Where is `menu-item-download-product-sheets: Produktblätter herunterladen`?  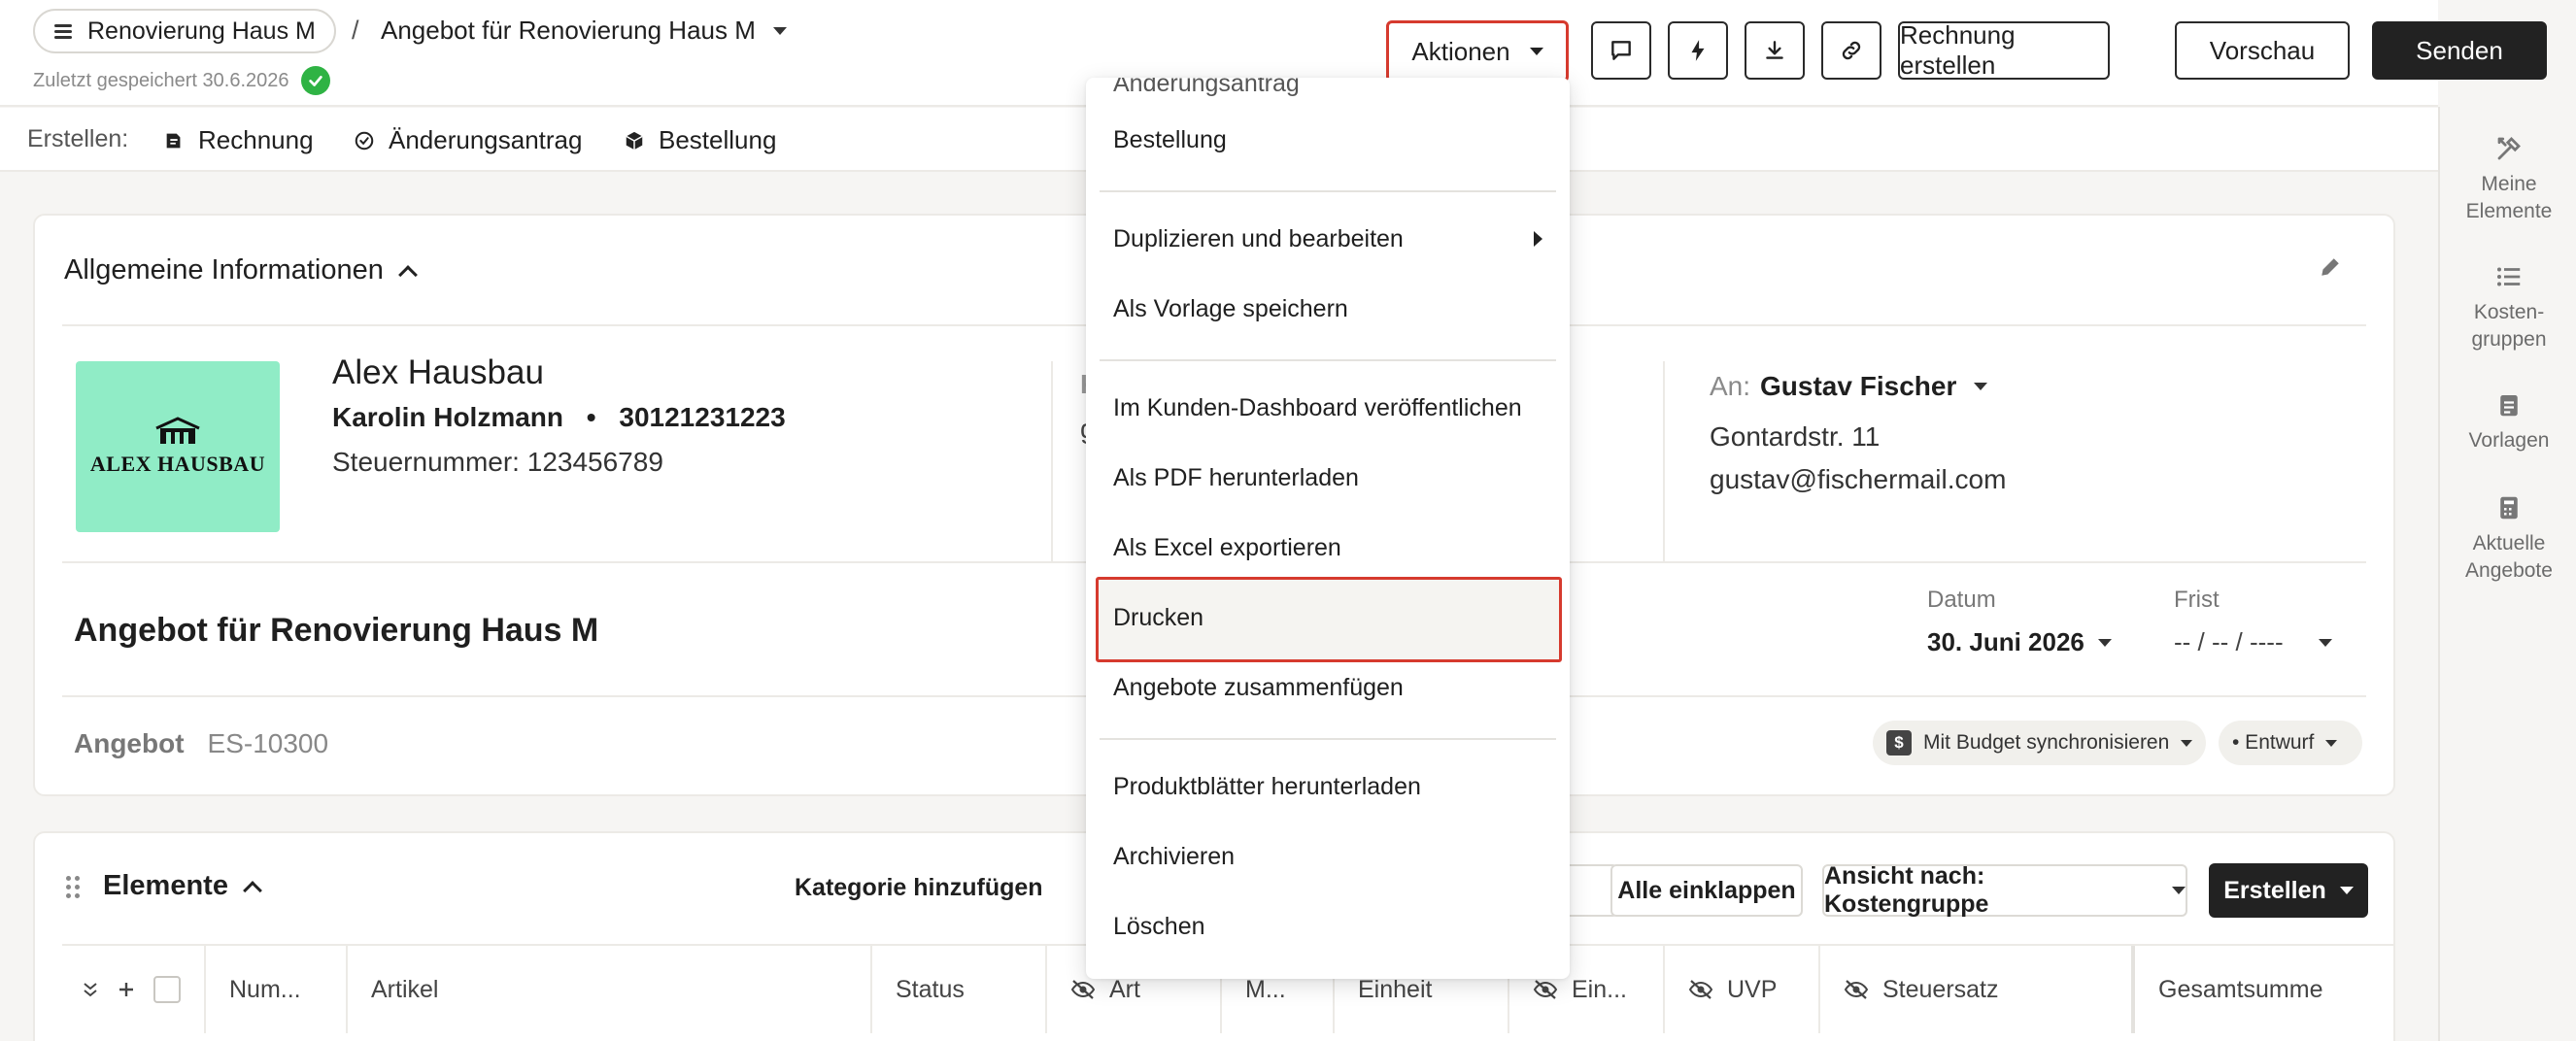 menu-item-download-product-sheets: Produktblätter herunterladen is located at coordinates (1327, 787).